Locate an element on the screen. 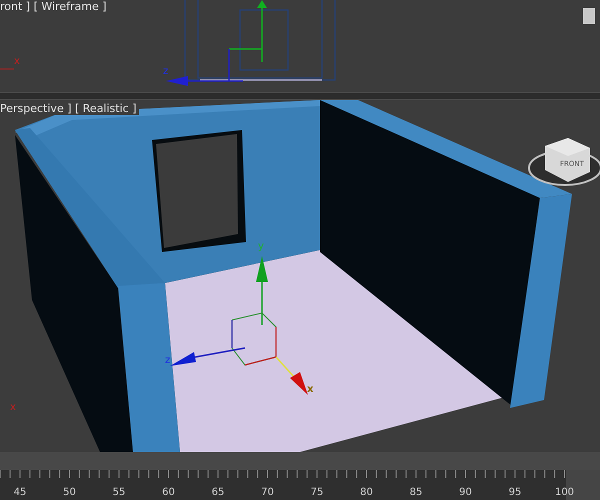 This screenshot has height=500, width=600. viewcube-drawing is located at coordinates (564, 162).